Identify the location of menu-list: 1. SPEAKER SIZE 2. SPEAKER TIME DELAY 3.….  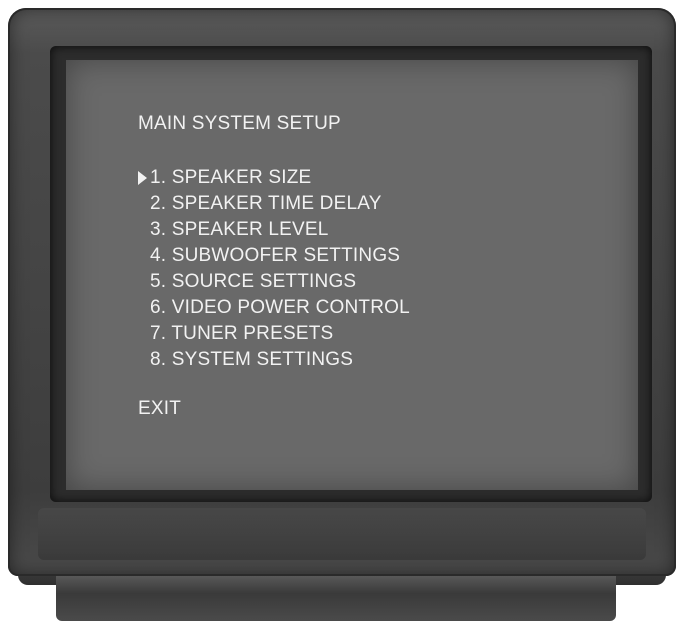
(274, 269).